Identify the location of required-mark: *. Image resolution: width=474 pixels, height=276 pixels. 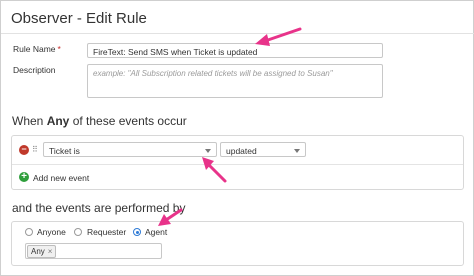
(59, 49).